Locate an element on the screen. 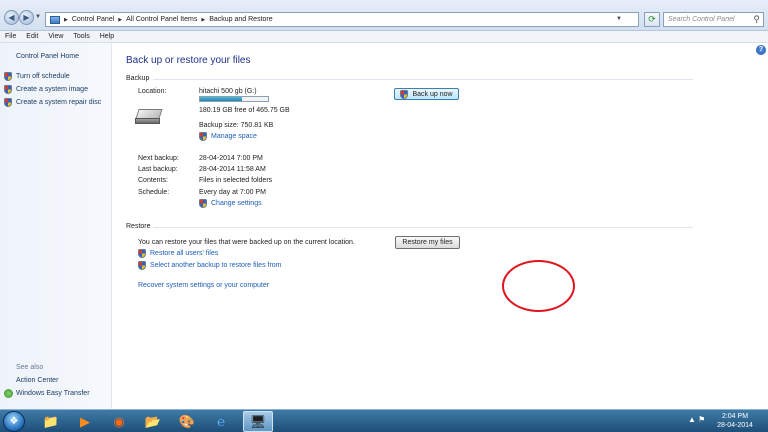  action-center-link: Action Center is located at coordinates (37, 380).